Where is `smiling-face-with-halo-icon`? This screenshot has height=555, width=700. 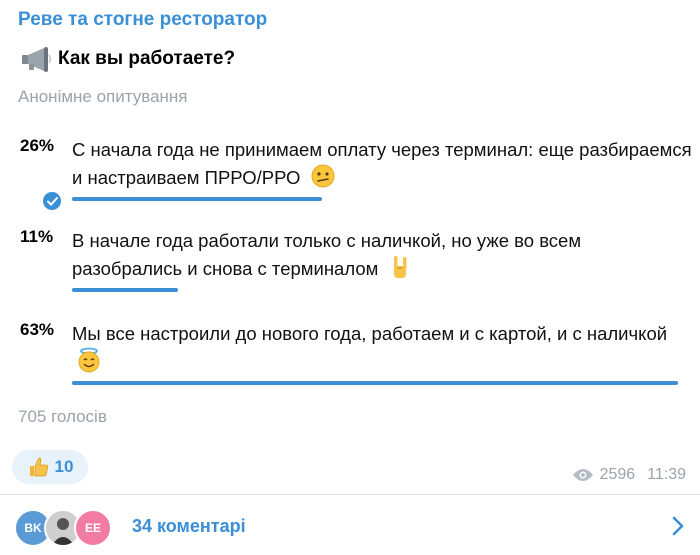 smiling-face-with-halo-icon is located at coordinates (89, 360).